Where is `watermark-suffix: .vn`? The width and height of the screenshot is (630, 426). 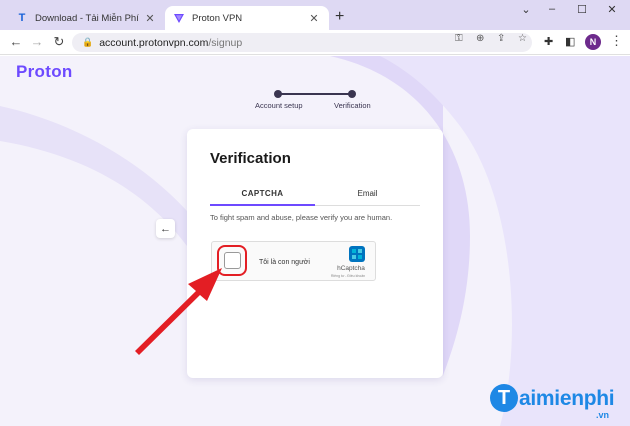 watermark-suffix: .vn is located at coordinates (603, 415).